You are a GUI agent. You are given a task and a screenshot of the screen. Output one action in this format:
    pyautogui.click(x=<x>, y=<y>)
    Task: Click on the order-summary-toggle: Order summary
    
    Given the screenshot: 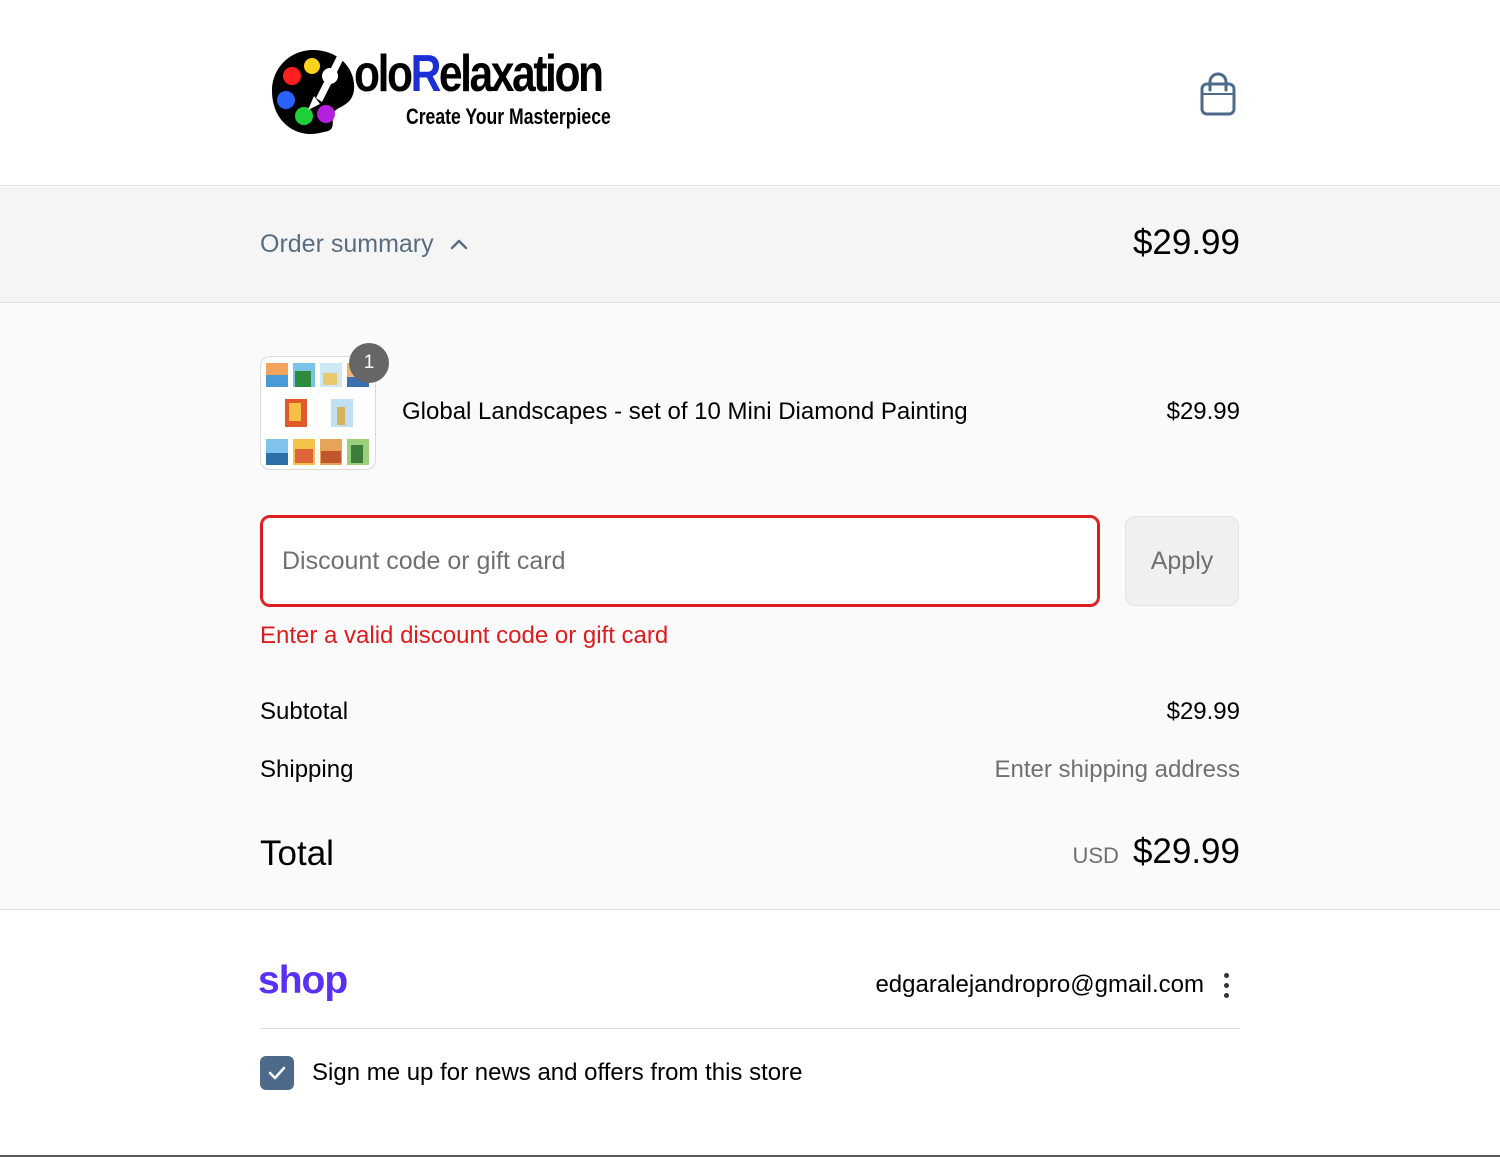 What is the action you would take?
    pyautogui.click(x=364, y=244)
    